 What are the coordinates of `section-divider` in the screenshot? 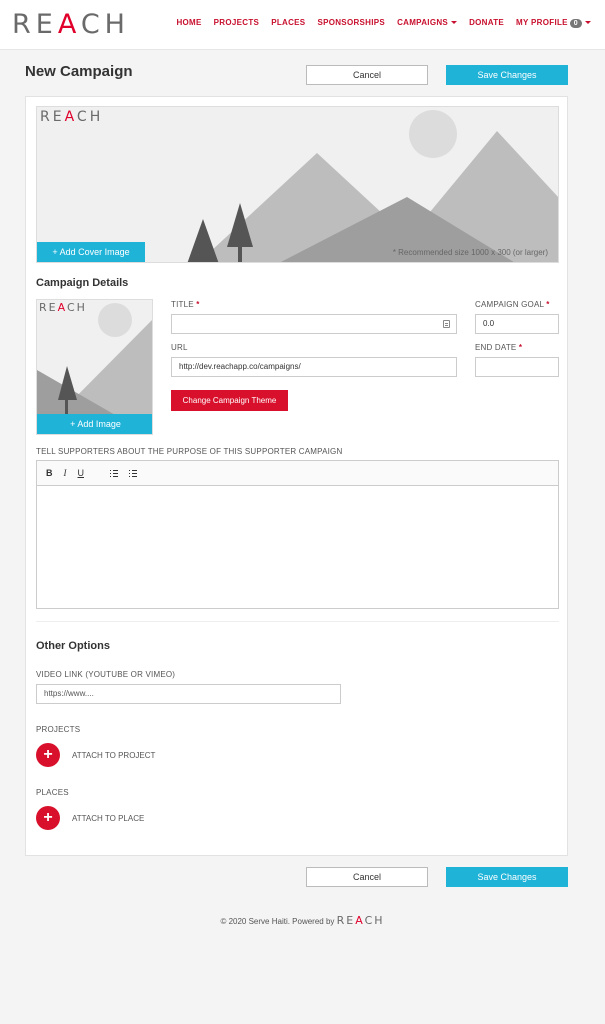 It's located at (297, 621).